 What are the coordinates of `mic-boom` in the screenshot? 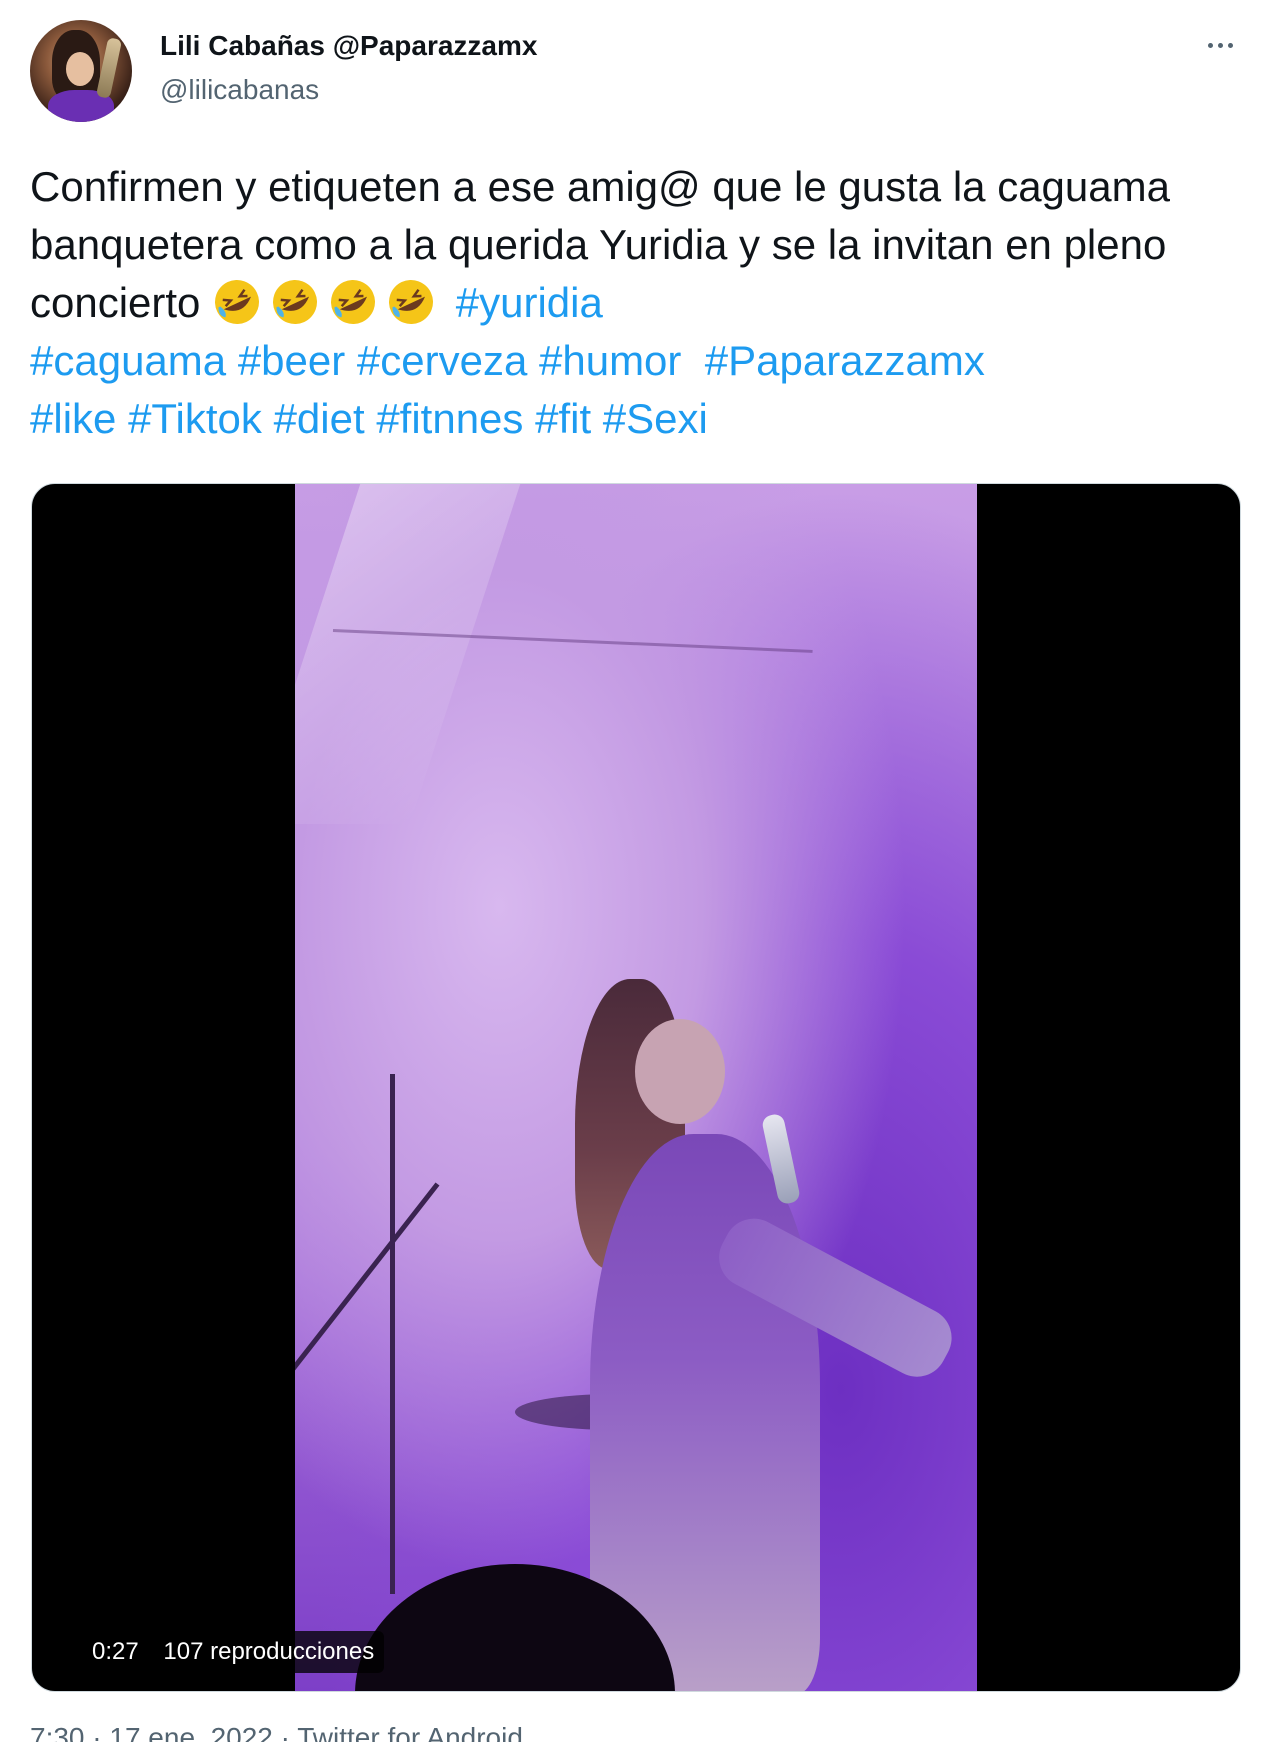 It's located at (367, 1302).